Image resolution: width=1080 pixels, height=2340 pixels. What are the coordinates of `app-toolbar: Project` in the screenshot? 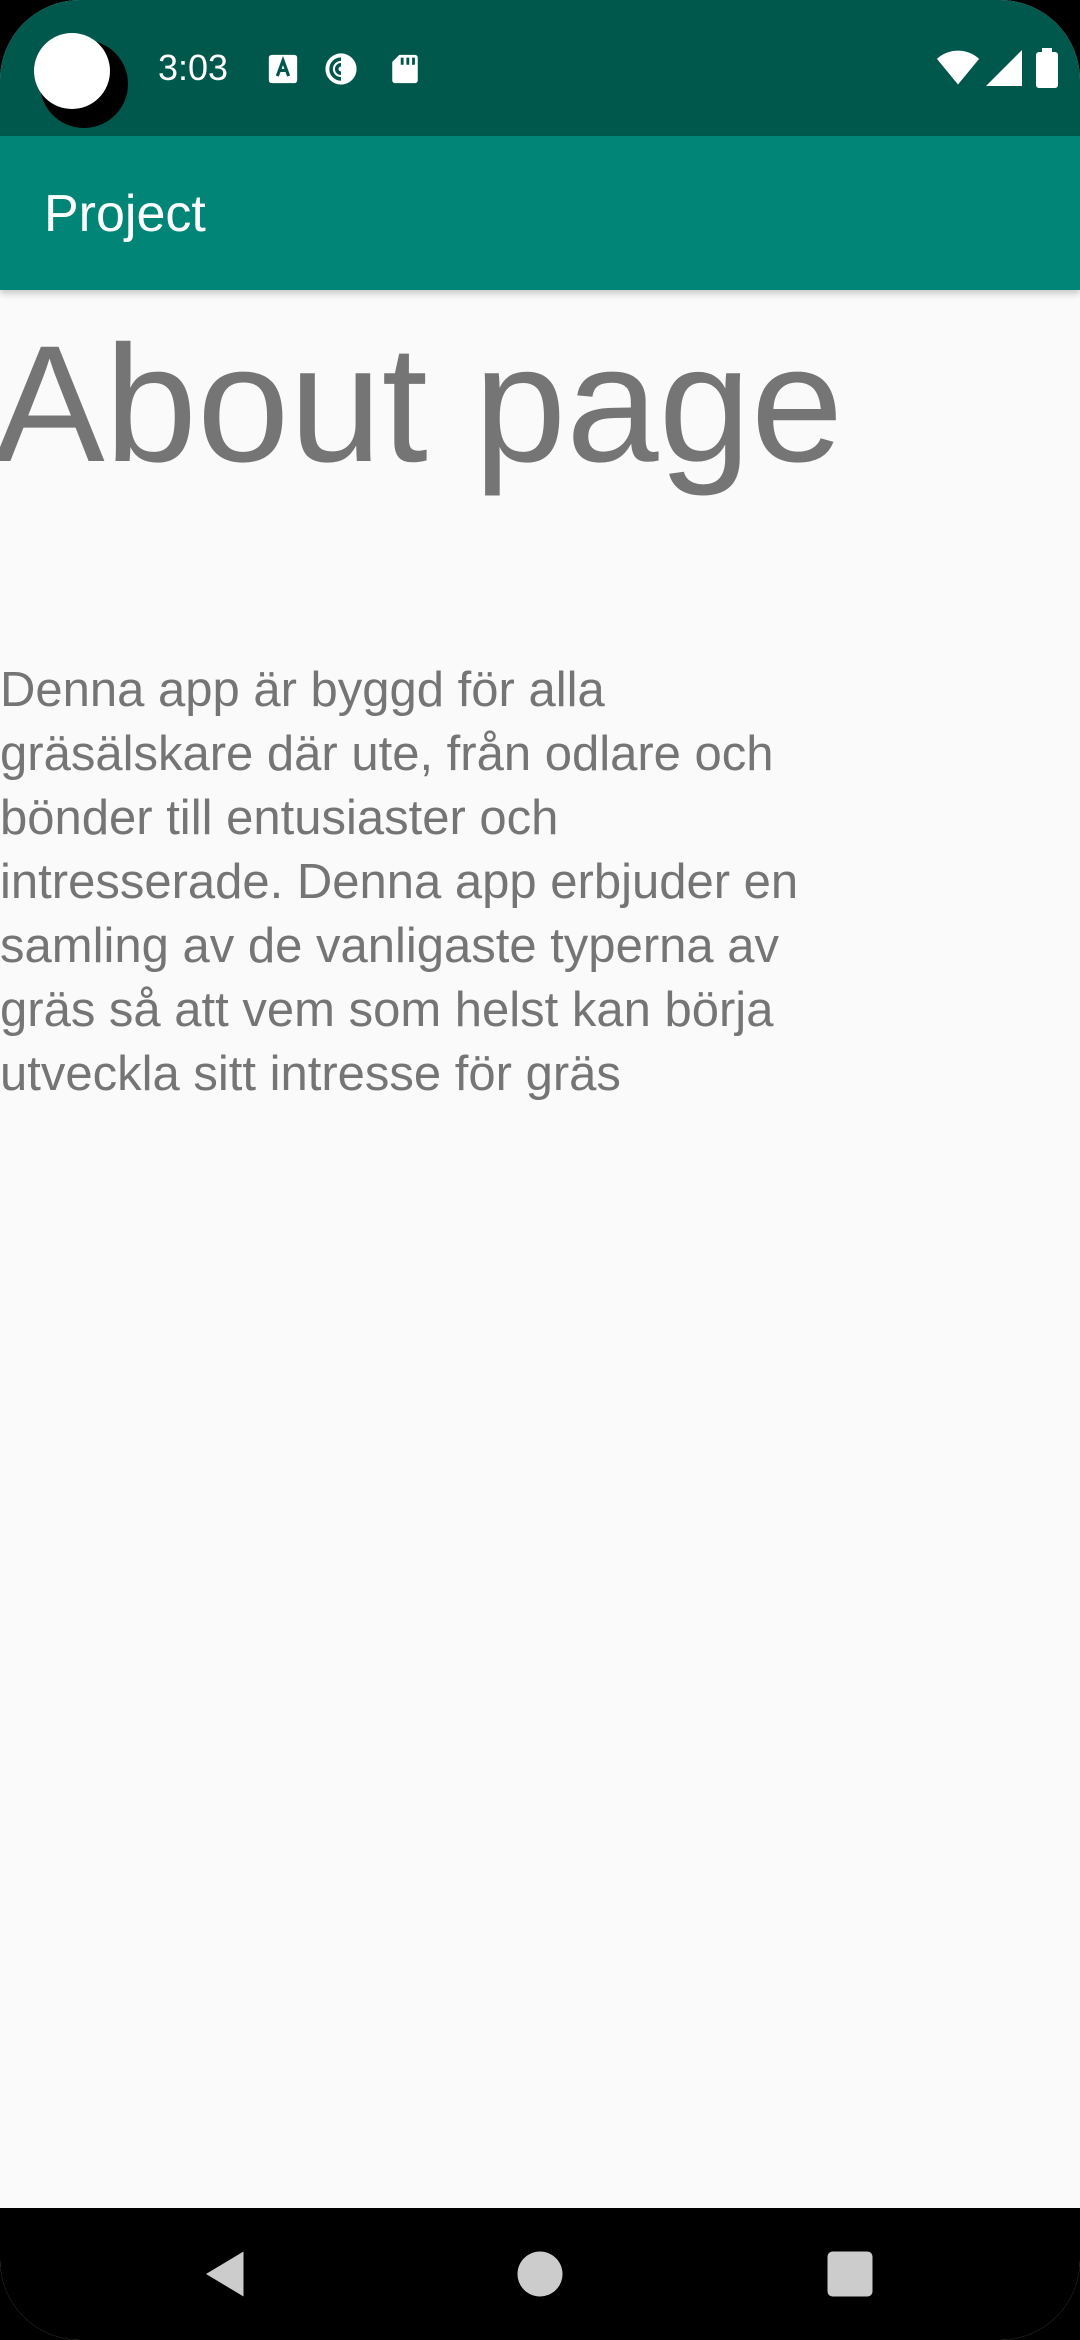 It's located at (540, 213).